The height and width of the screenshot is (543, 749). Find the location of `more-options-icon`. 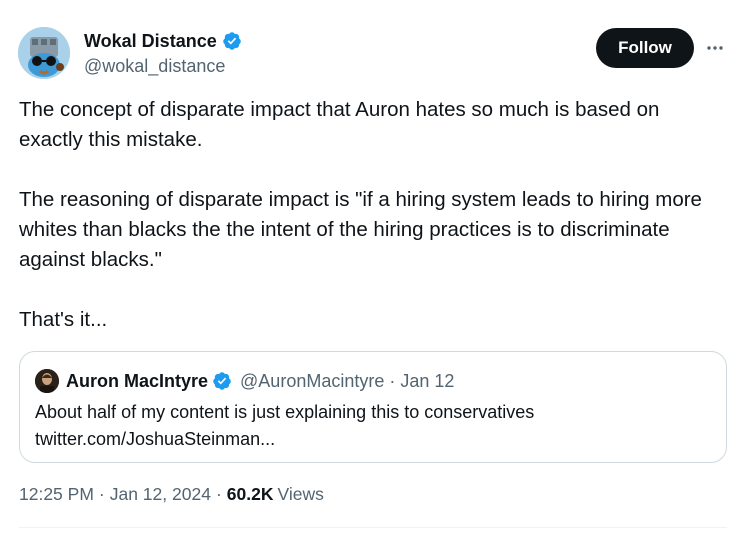

more-options-icon is located at coordinates (715, 48).